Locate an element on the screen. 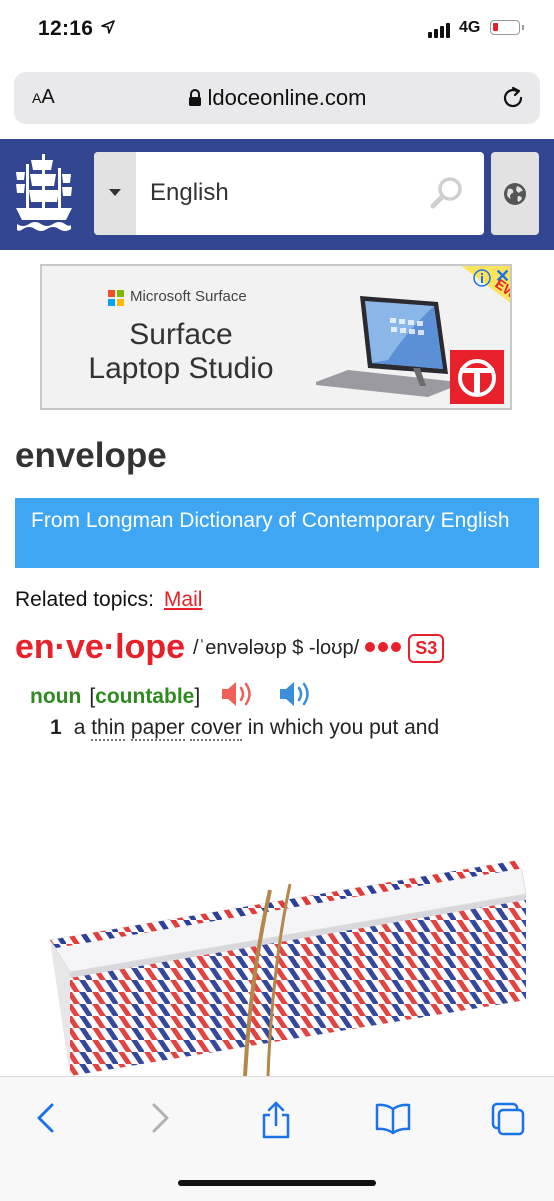 The width and height of the screenshot is (554, 1201). ad-advertiser-logo is located at coordinates (477, 377).